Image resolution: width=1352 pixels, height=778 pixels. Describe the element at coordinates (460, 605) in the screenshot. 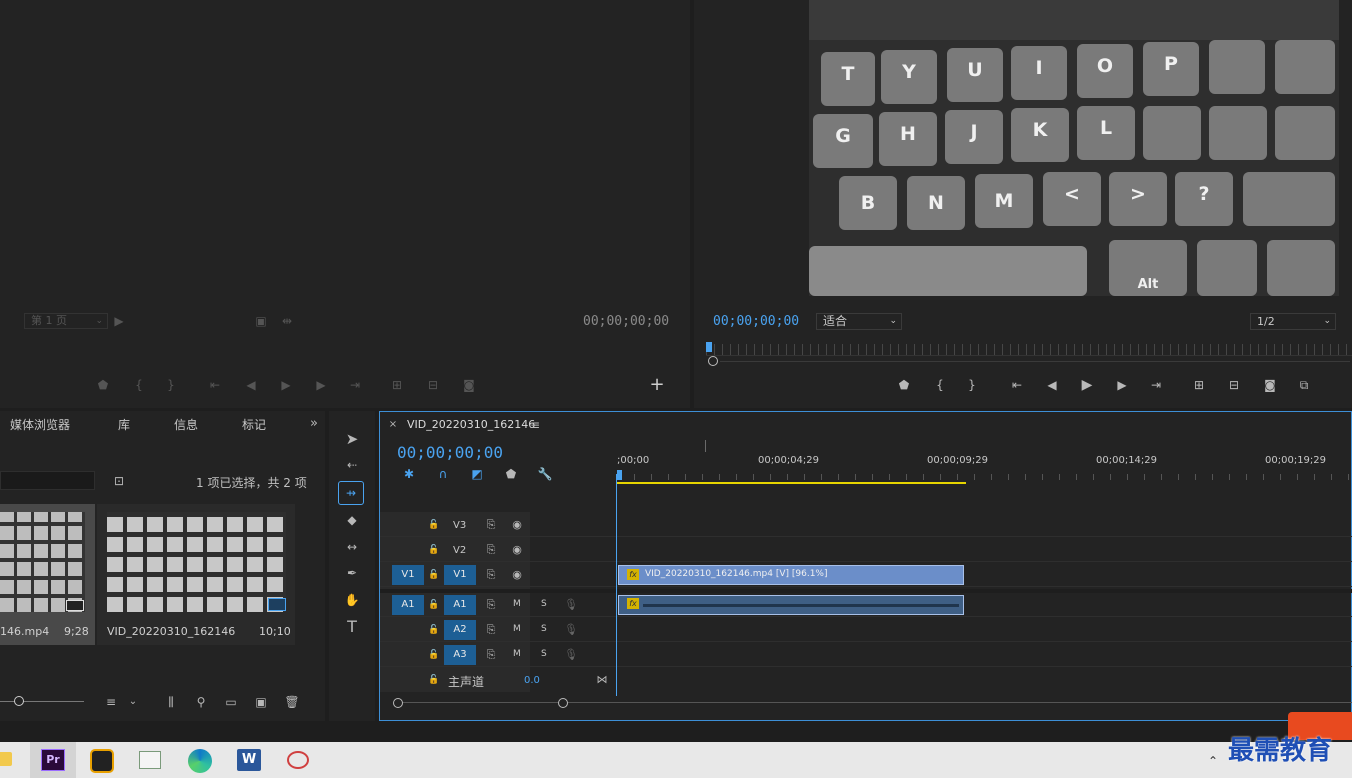

I see `track-label: A1` at that location.